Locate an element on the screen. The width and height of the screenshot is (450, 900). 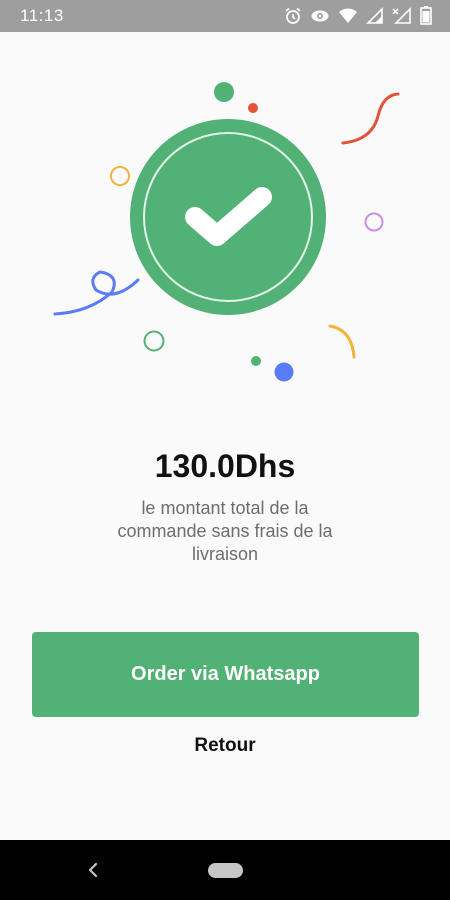
wifi-icon is located at coordinates (348, 16).